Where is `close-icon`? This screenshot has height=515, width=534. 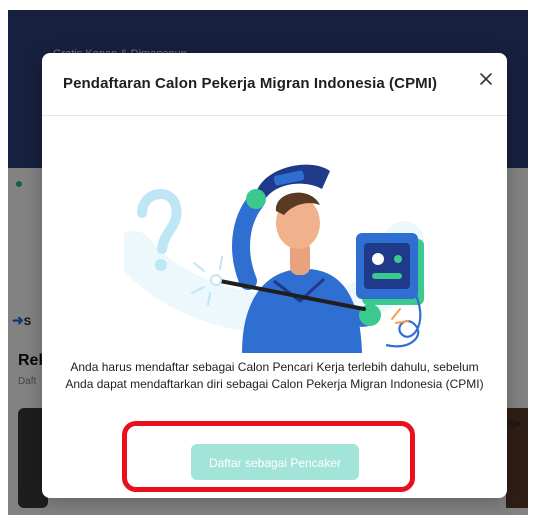 close-icon is located at coordinates (486, 79).